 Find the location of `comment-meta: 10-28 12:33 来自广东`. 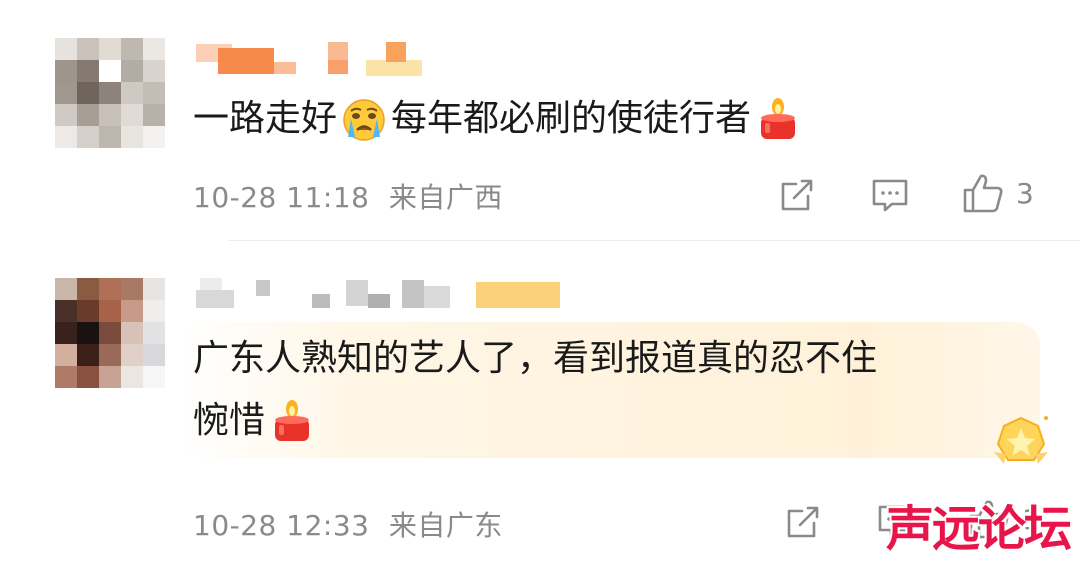

comment-meta: 10-28 12:33 来自广东 is located at coordinates (348, 524).